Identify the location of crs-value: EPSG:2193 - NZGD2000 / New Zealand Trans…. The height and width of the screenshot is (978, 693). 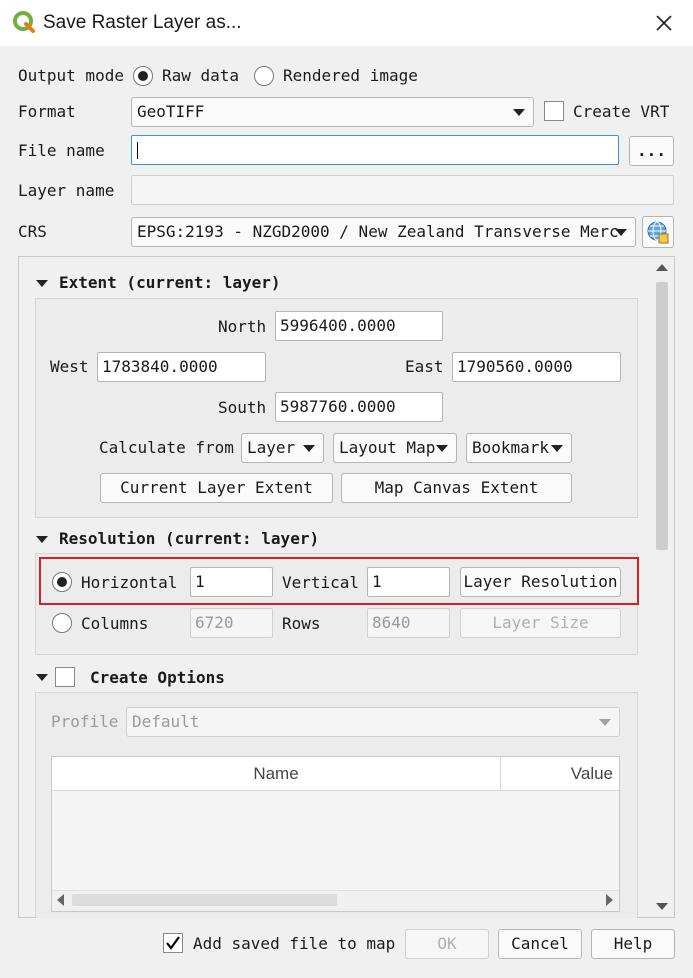
(378, 231).